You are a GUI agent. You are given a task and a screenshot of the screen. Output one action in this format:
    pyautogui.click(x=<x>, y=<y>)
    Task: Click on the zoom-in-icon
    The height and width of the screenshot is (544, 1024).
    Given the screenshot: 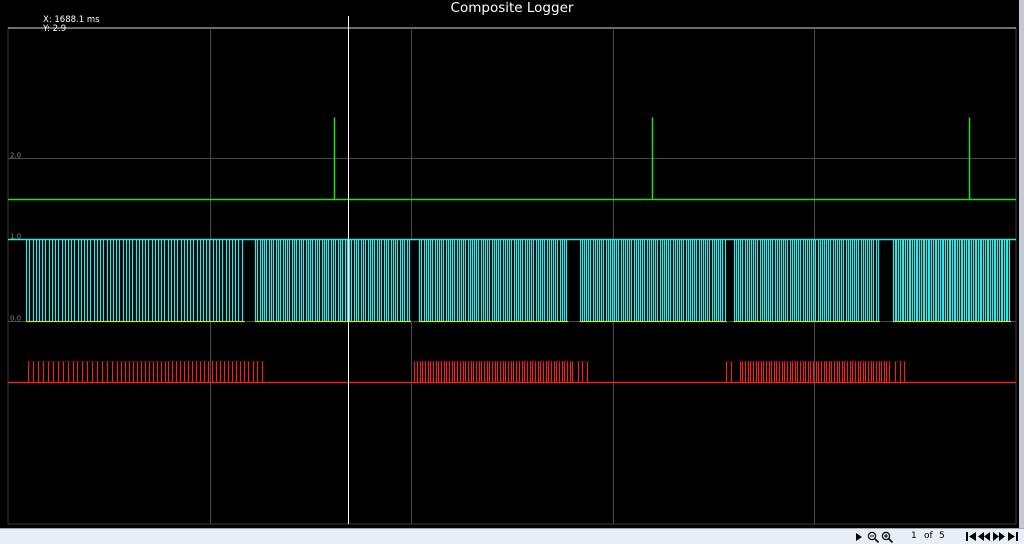 What is the action you would take?
    pyautogui.click(x=887, y=536)
    